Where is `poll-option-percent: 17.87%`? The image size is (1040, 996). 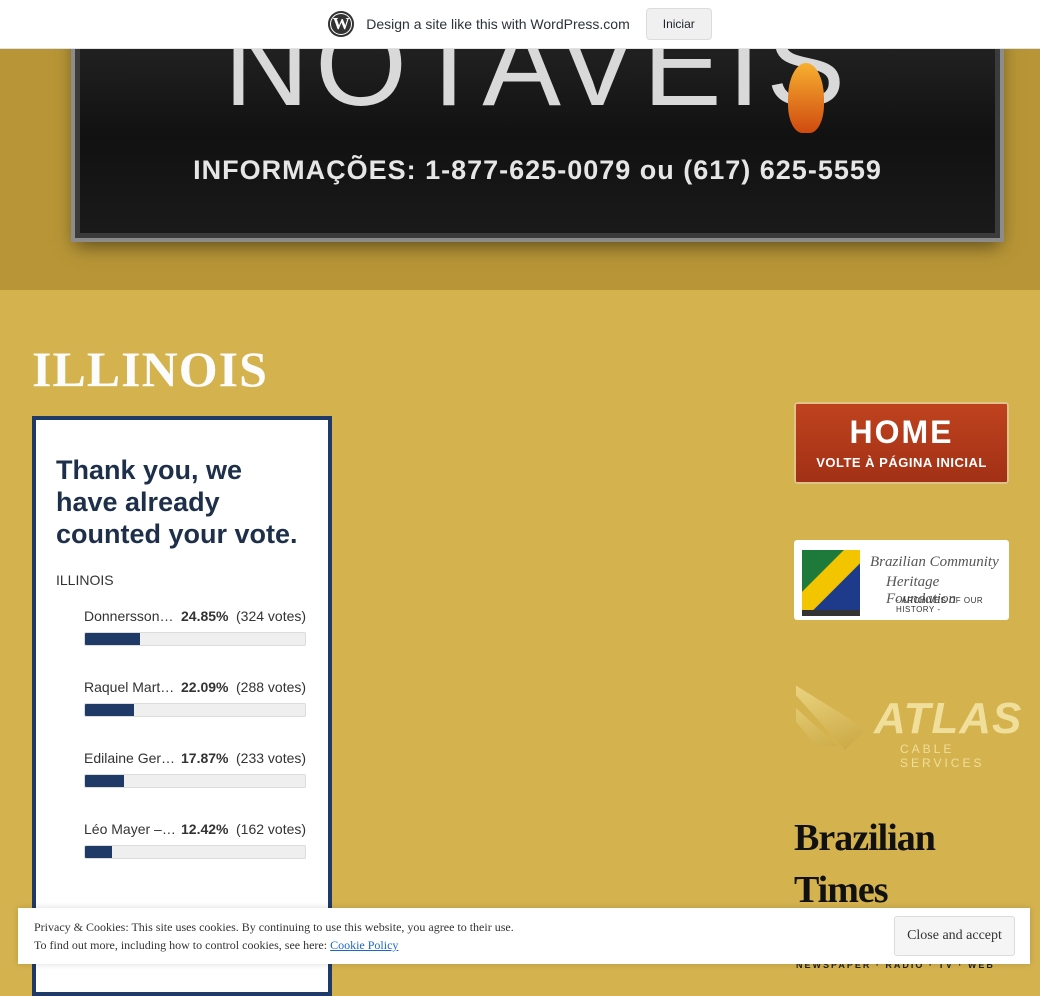 poll-option-percent: 17.87% is located at coordinates (205, 758).